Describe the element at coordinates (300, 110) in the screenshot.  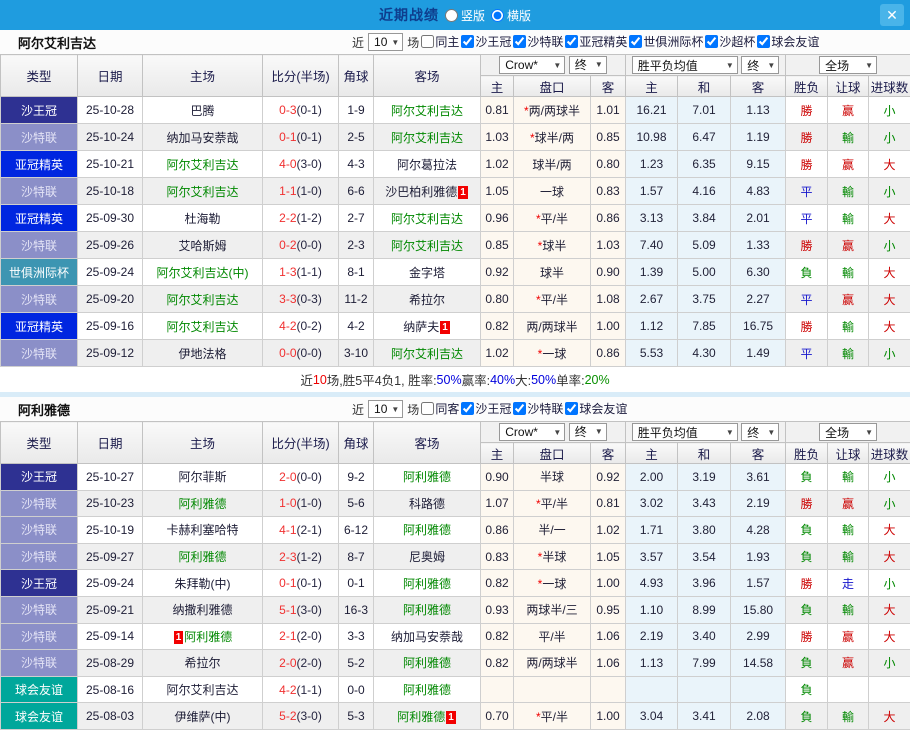
I see `score-cell: 0-3(0-1)` at that location.